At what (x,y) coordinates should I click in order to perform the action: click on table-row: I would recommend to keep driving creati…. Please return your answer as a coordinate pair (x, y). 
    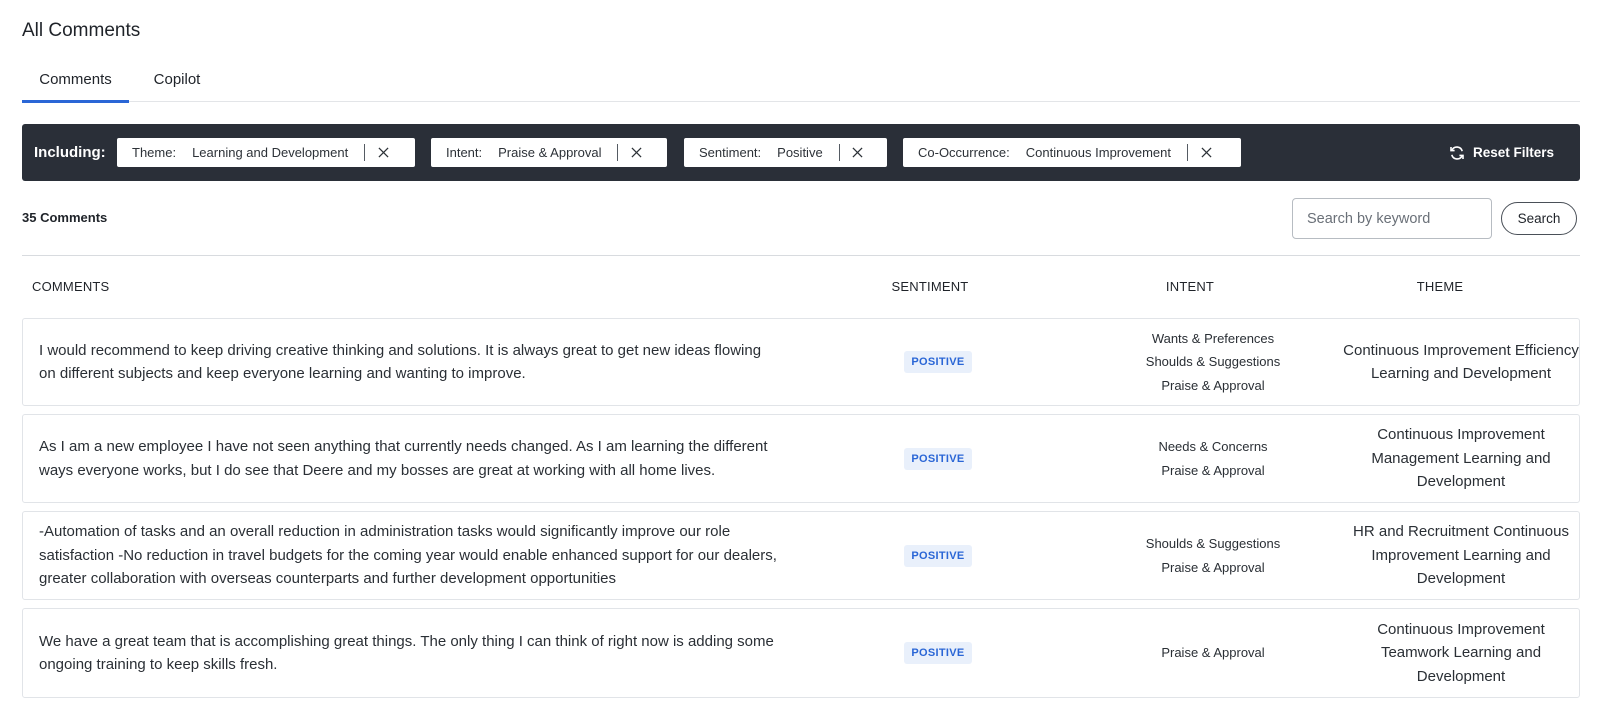
    Looking at the image, I should click on (801, 362).